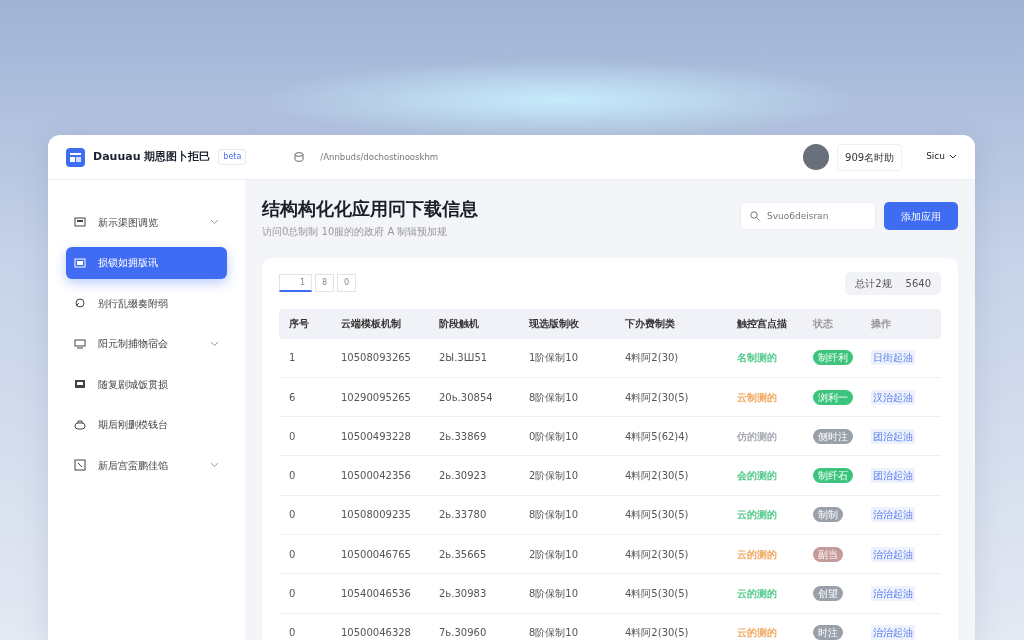  Describe the element at coordinates (128, 222) in the screenshot. I see `sidebar-label: 新示渠图调览` at that location.